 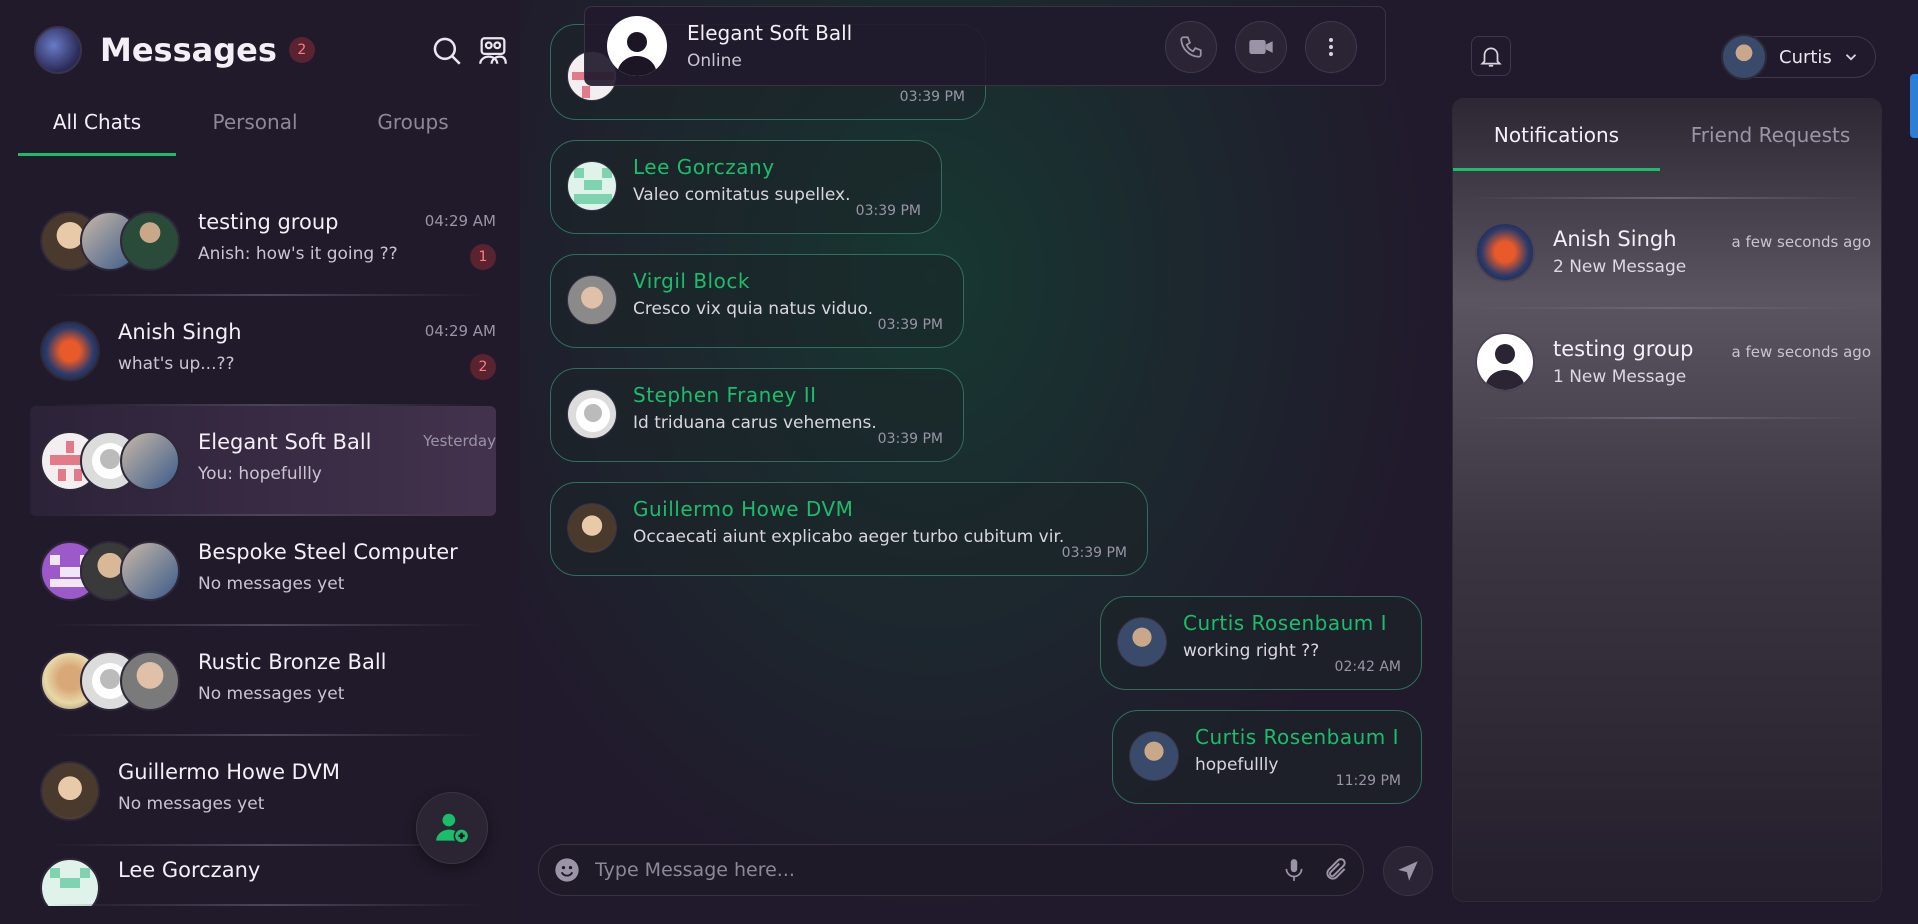 What do you see at coordinates (347, 677) in the screenshot?
I see `chat-text: Rustic Bronze Ball No messages yet` at bounding box center [347, 677].